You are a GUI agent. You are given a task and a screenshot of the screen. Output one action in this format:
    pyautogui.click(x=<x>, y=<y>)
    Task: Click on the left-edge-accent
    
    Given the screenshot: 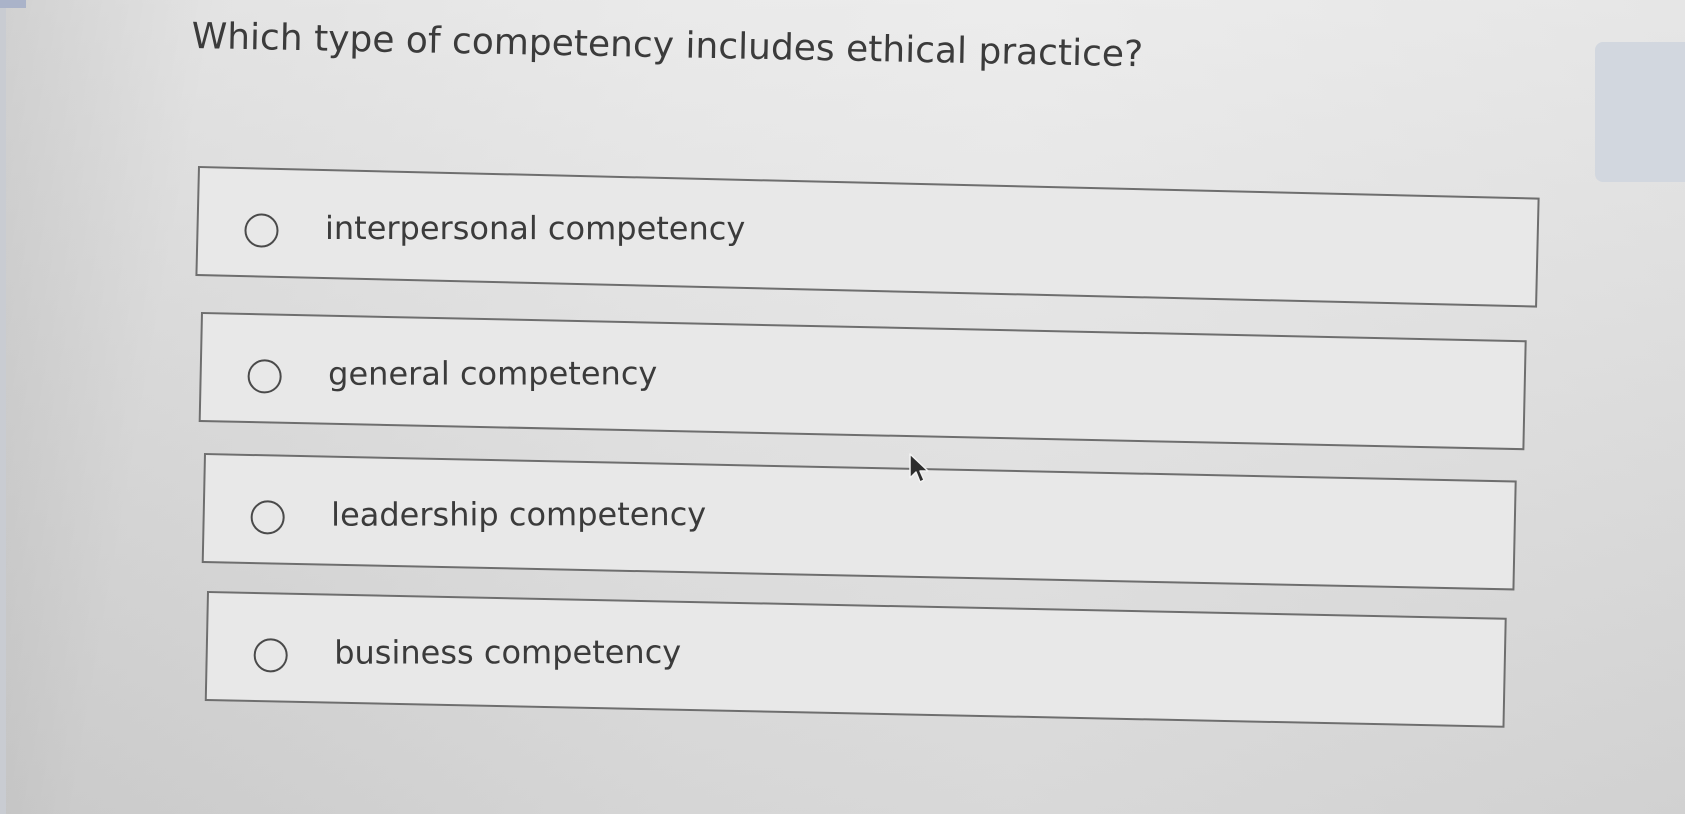 What is the action you would take?
    pyautogui.click(x=13, y=4)
    